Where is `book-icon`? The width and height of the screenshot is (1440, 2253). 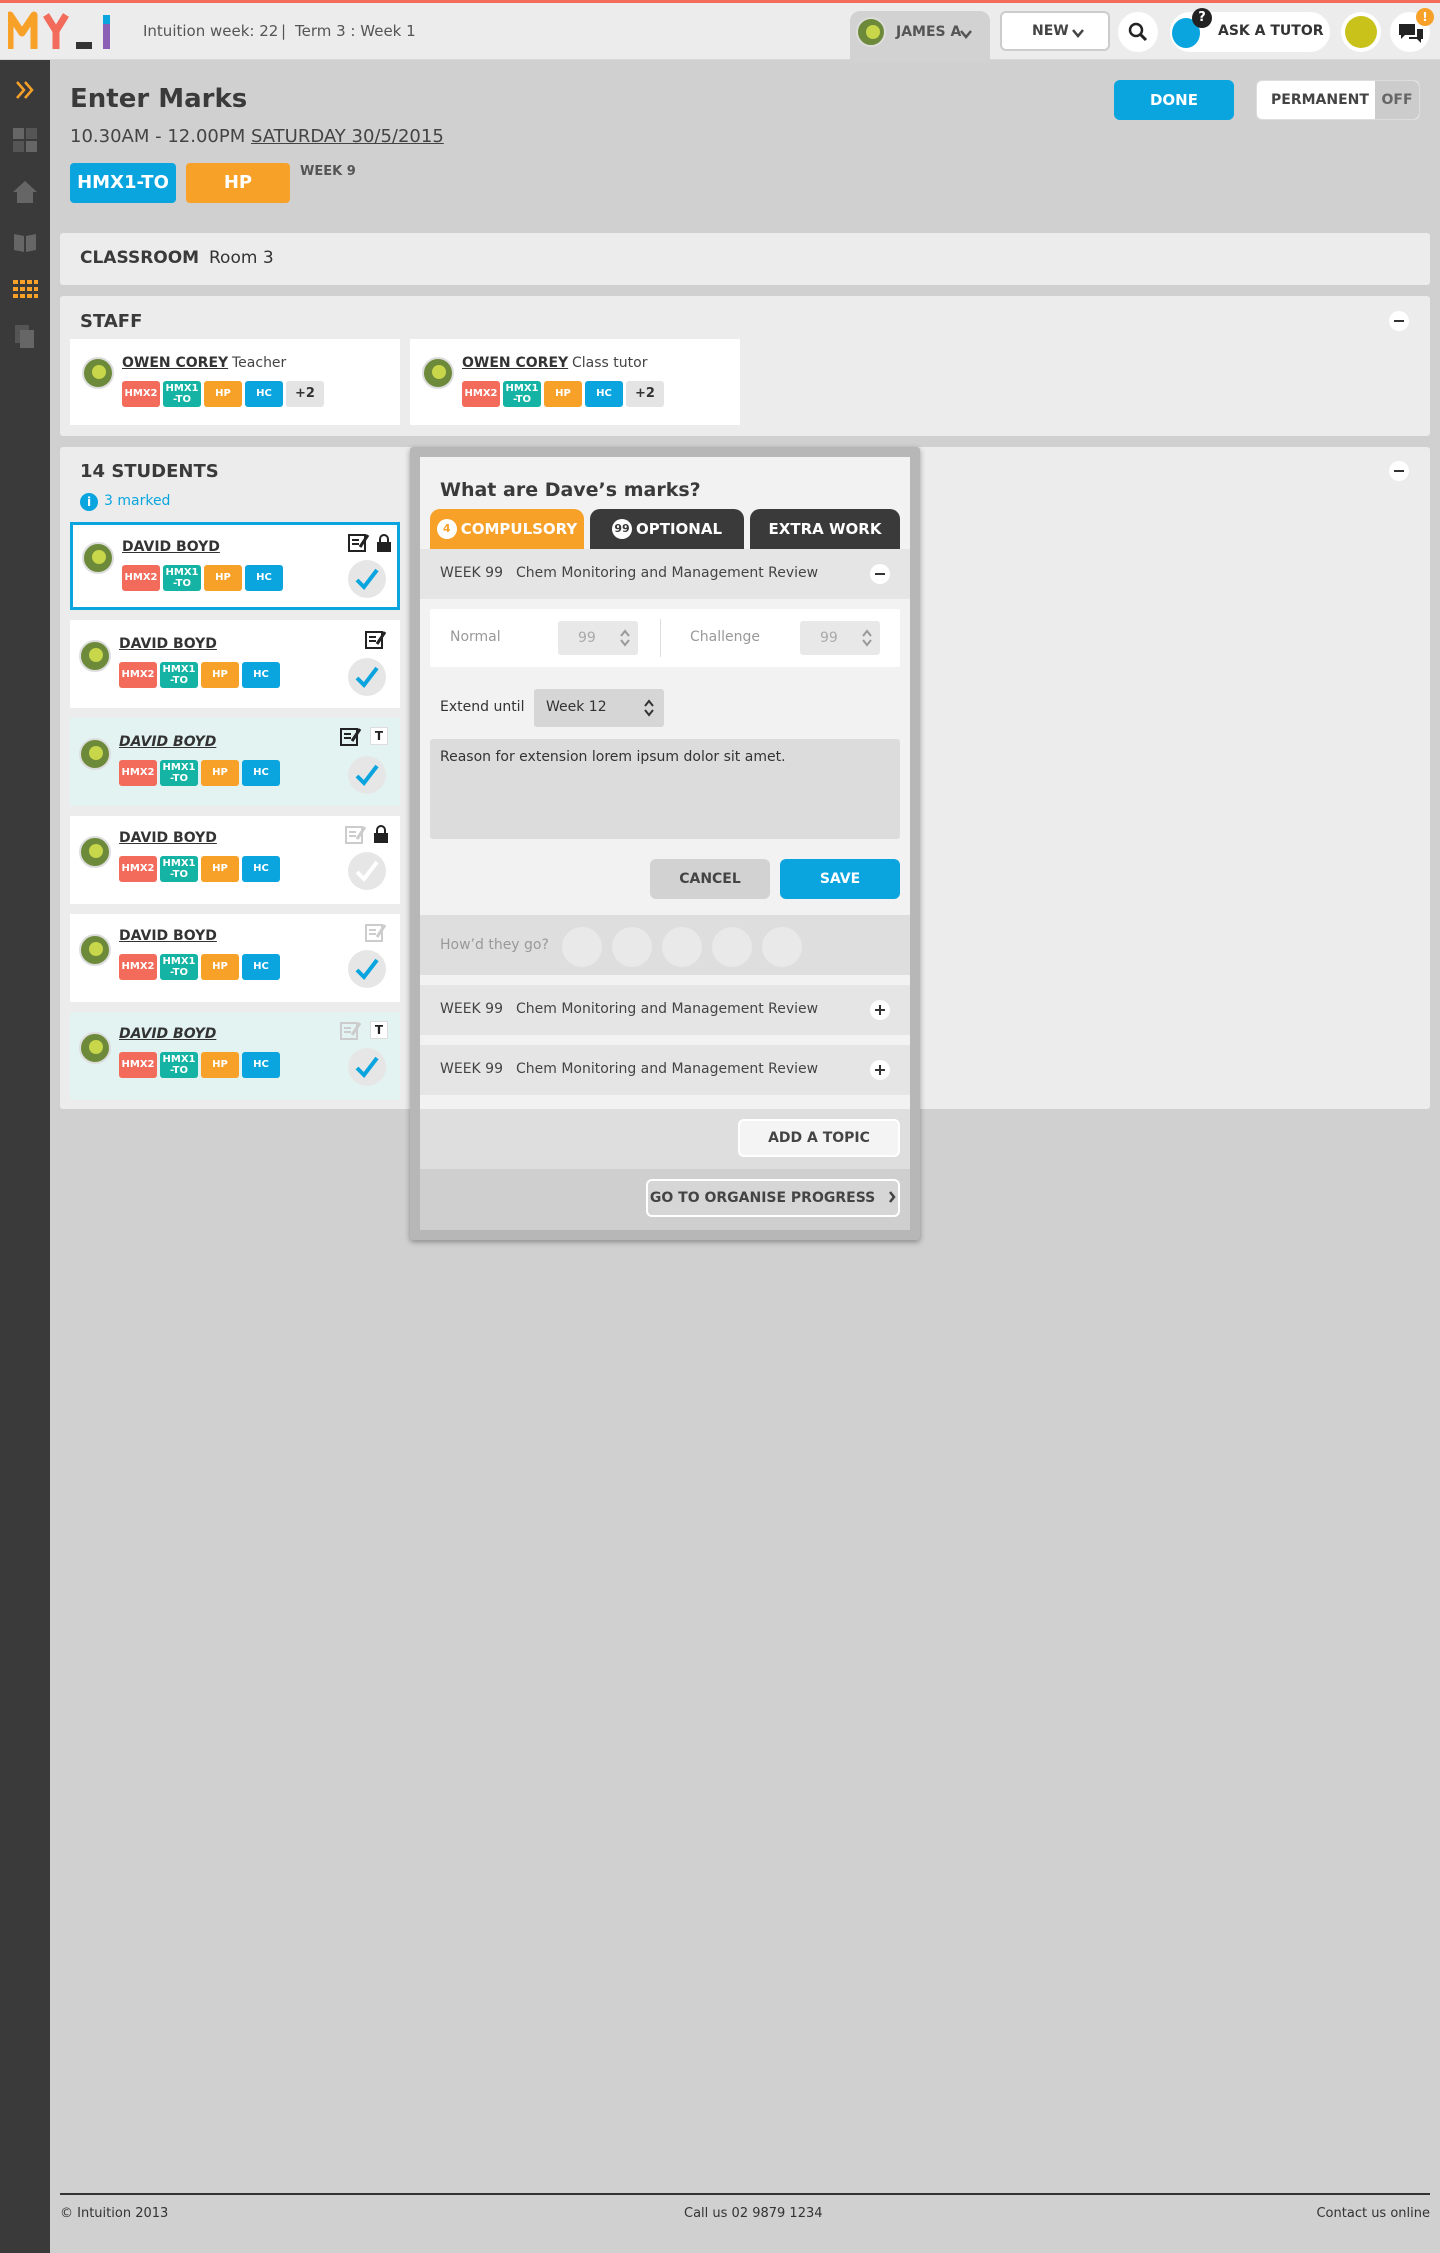
book-icon is located at coordinates (25, 242).